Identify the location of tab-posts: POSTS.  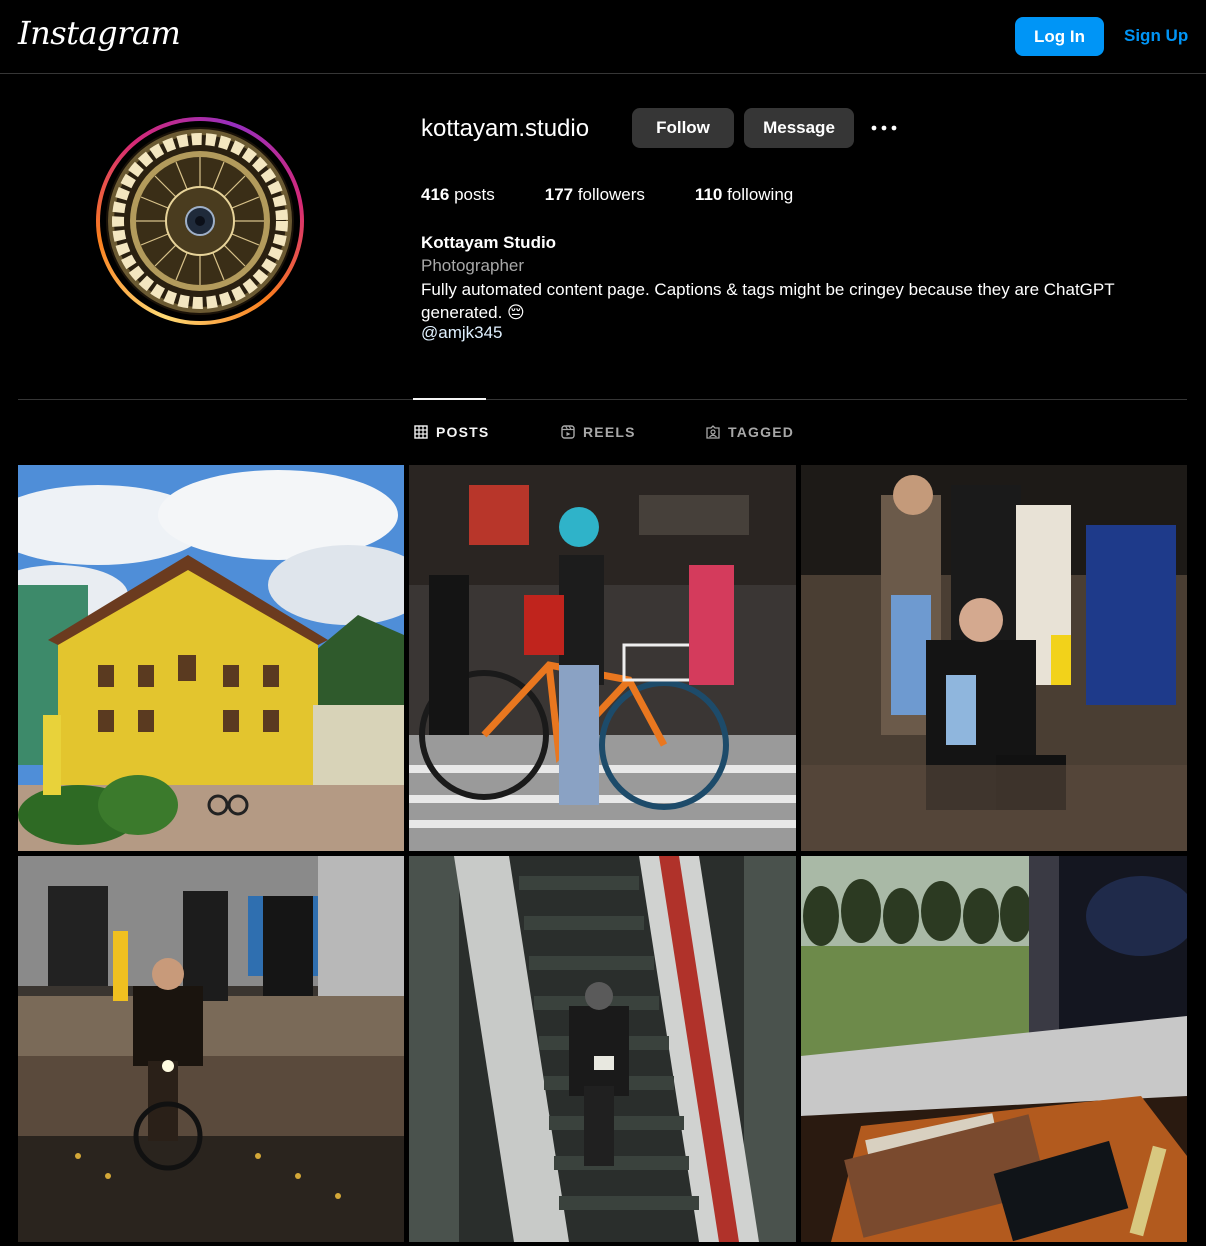
(451, 432).